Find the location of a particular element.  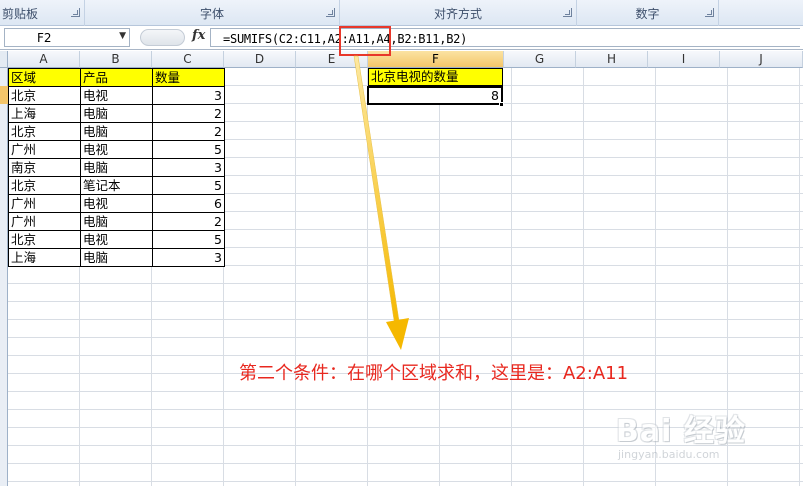

watermark-url: jingyan.baidu.com is located at coordinates (669, 454).